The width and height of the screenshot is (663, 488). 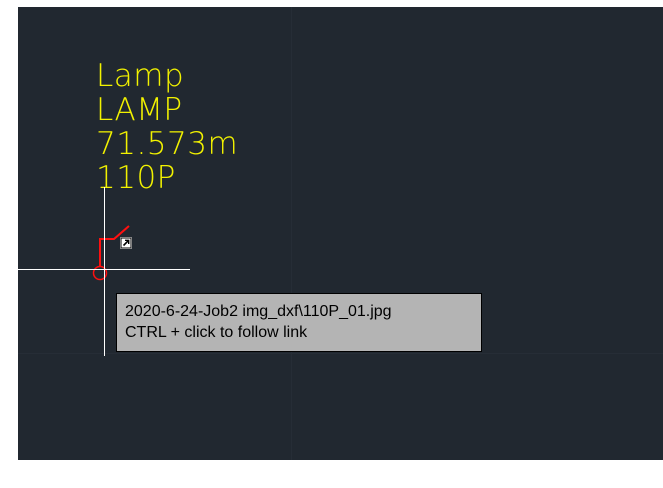 I want to click on entity-label-id: 110P, so click(x=136, y=178).